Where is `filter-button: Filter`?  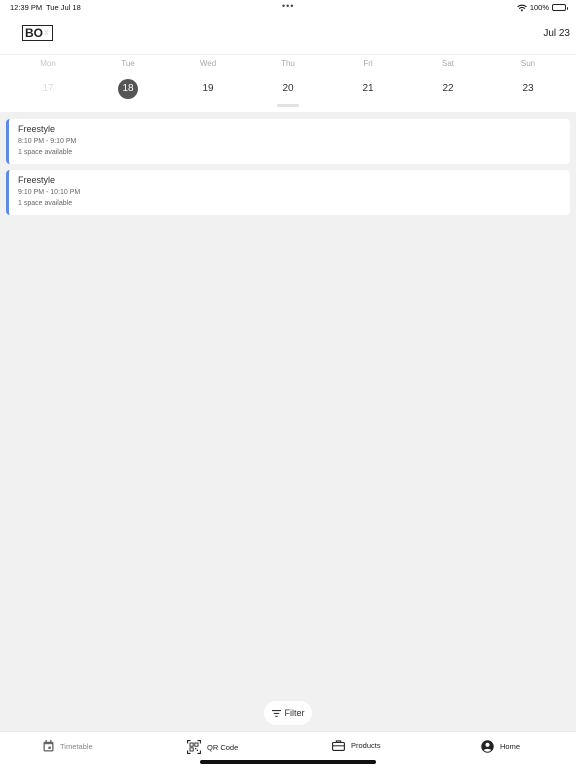
filter-button: Filter is located at coordinates (288, 713).